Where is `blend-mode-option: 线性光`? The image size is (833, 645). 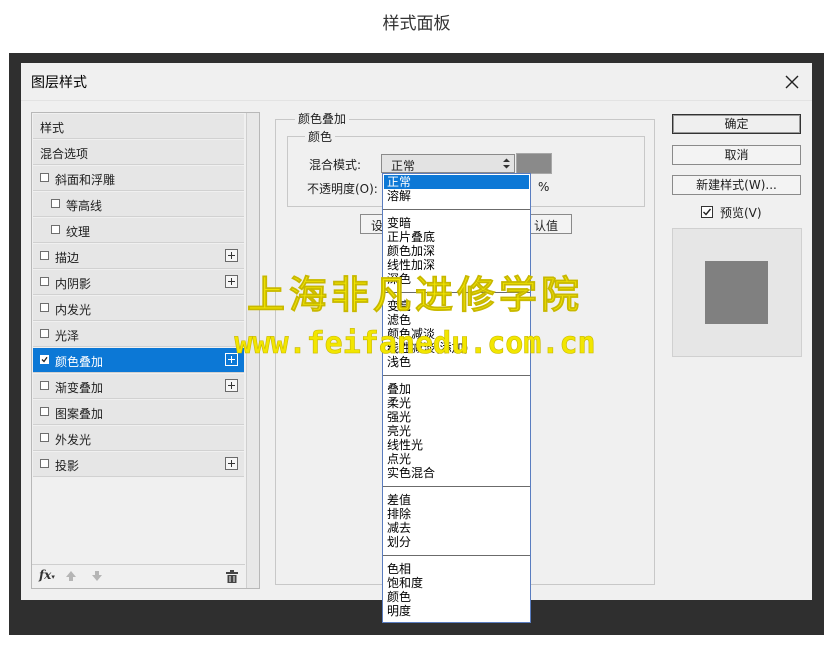 blend-mode-option: 线性光 is located at coordinates (405, 445).